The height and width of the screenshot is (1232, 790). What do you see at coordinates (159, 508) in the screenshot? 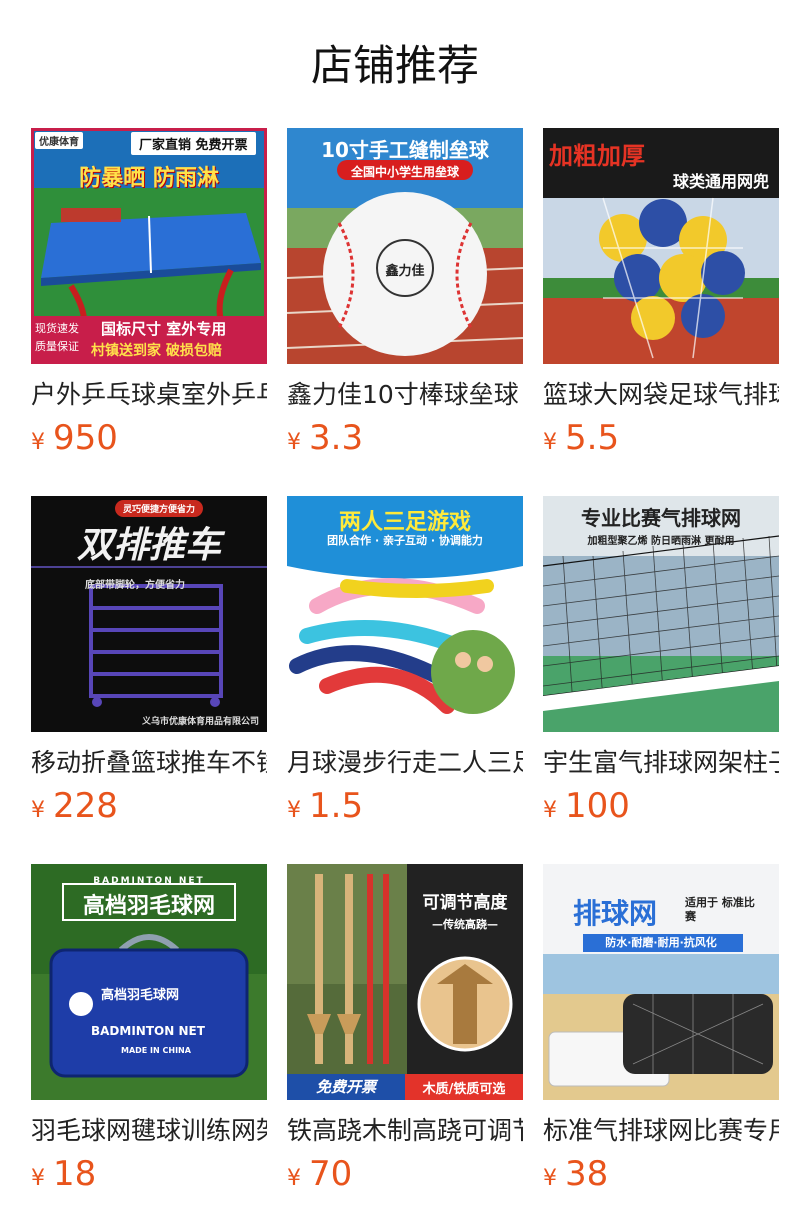
I see `tag: 灵巧便捷方便省力` at bounding box center [159, 508].